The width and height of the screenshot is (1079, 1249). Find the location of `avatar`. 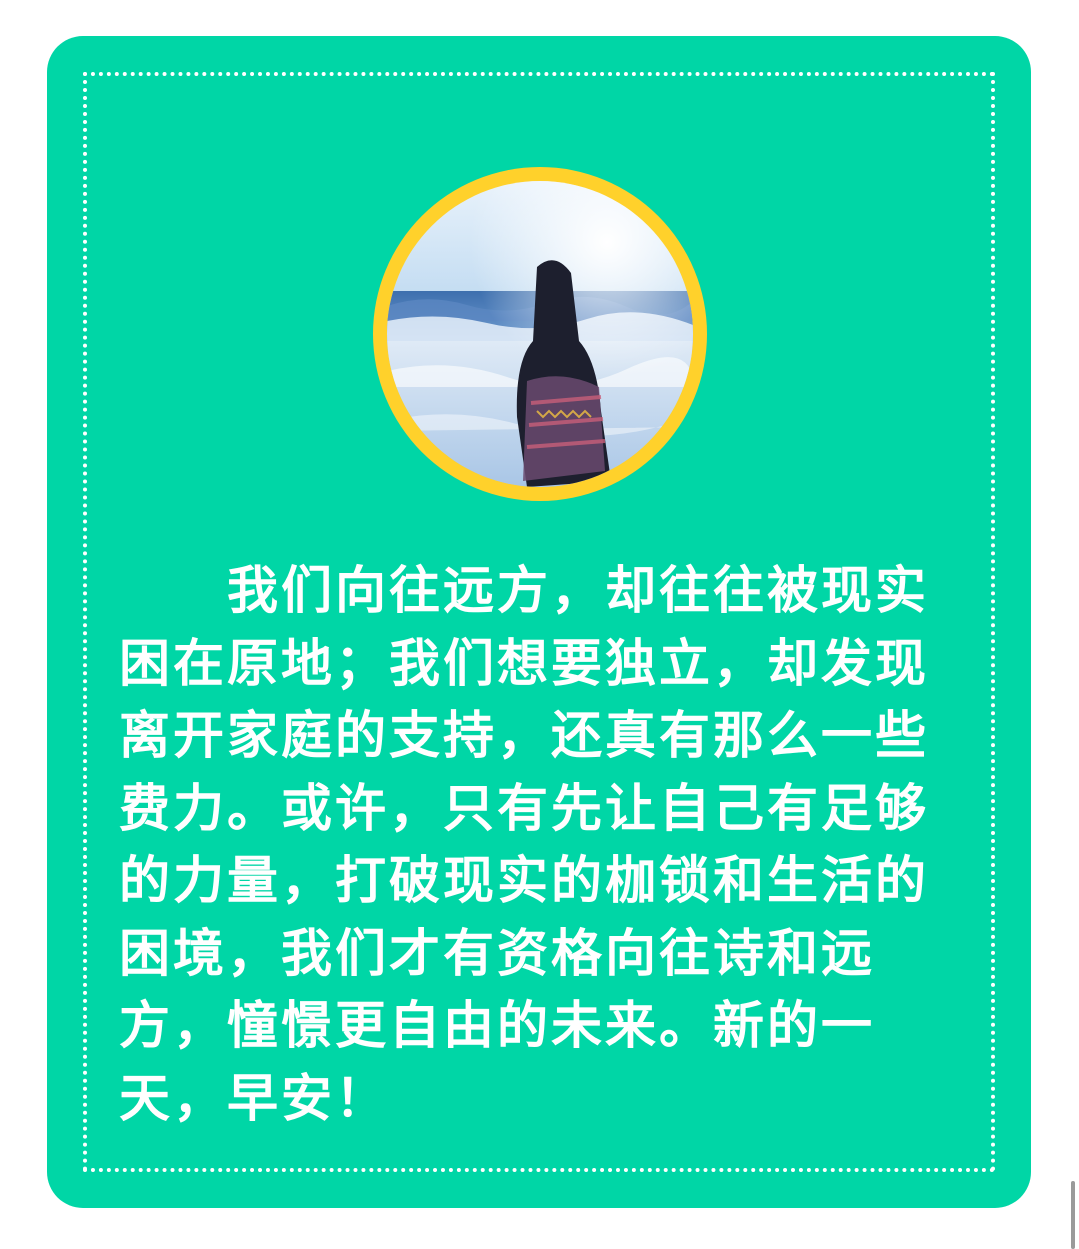

avatar is located at coordinates (540, 334).